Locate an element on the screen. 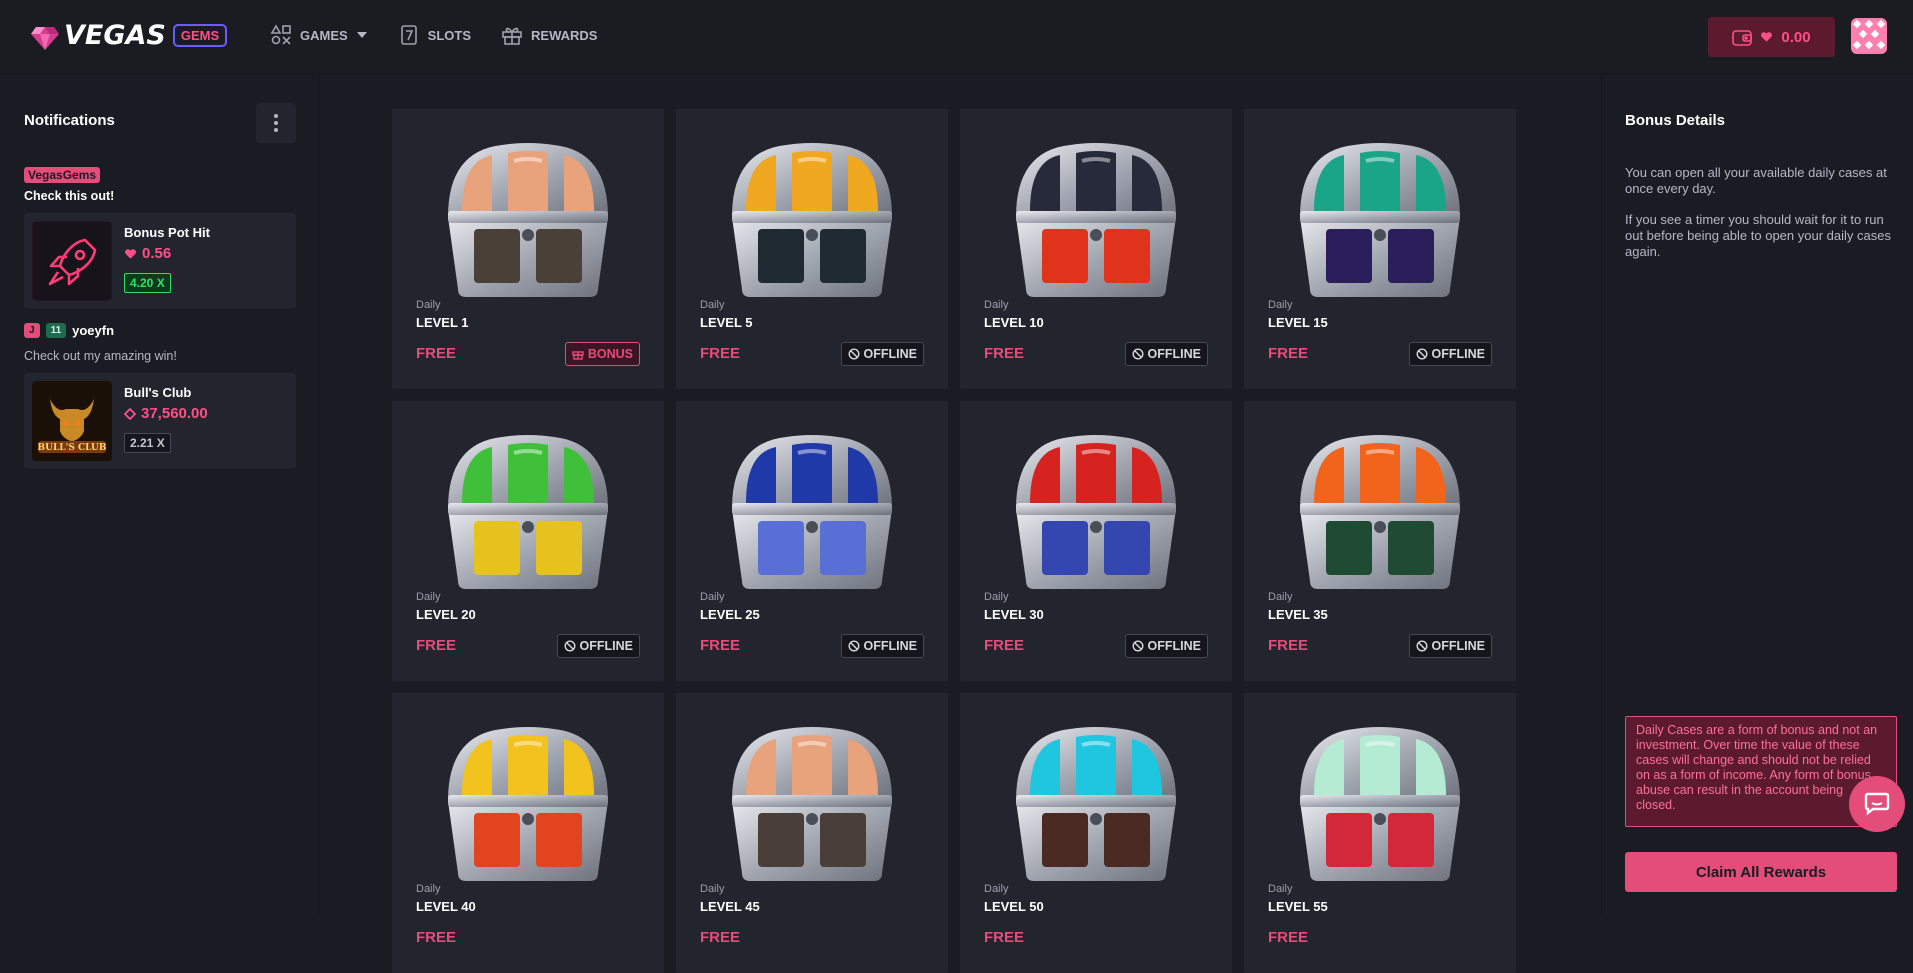  nav-games-label: GAMES is located at coordinates (324, 35).